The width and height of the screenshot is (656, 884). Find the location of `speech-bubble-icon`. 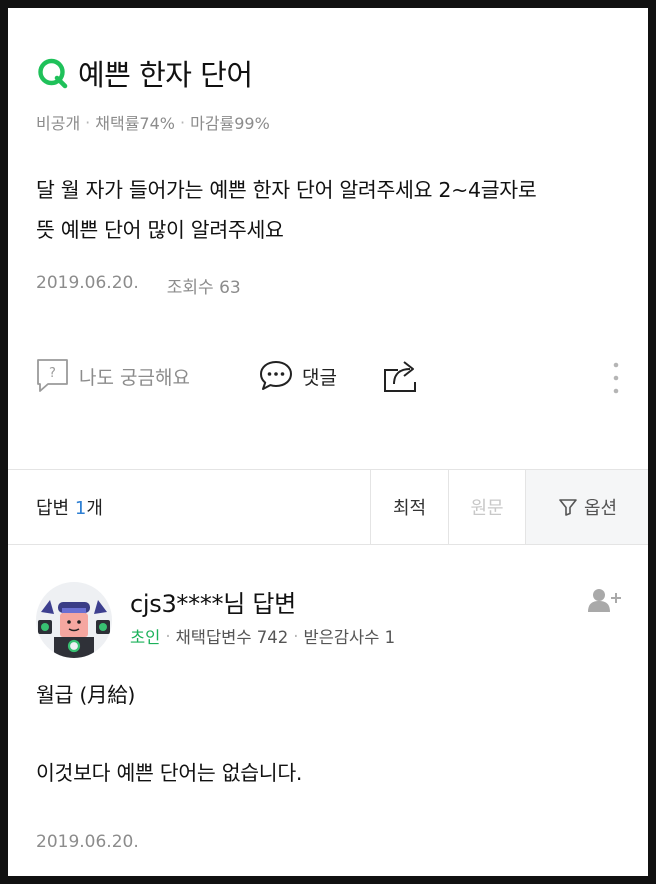

speech-bubble-icon is located at coordinates (276, 375).